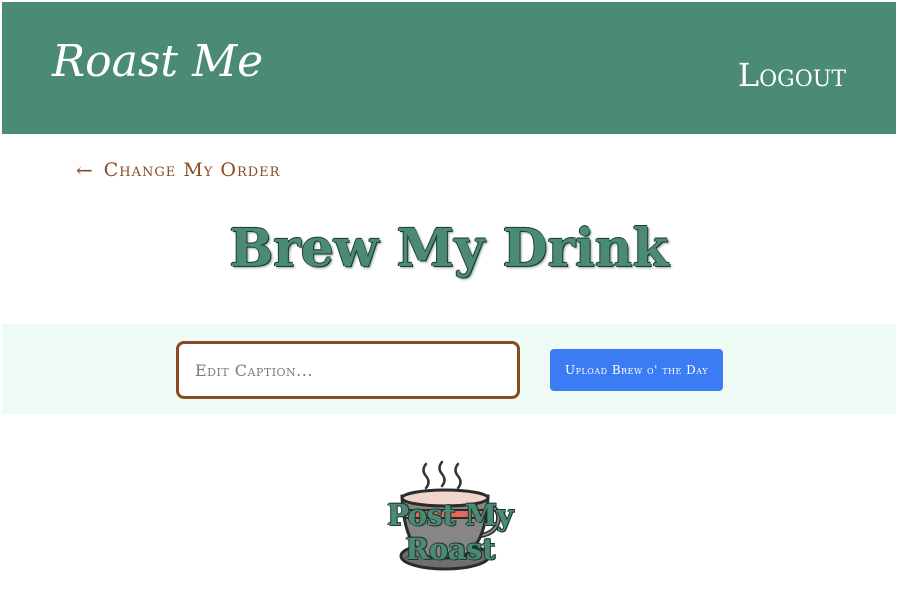  I want to click on change-order-label: Change My Order, so click(192, 170).